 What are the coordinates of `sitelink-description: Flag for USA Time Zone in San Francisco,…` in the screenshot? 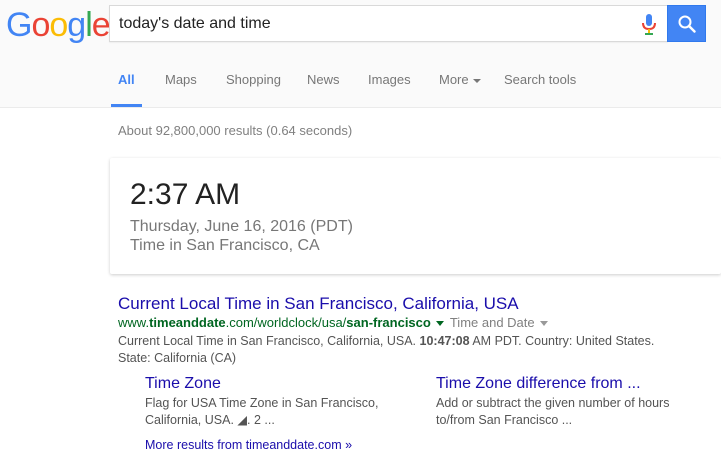 It's located at (262, 411).